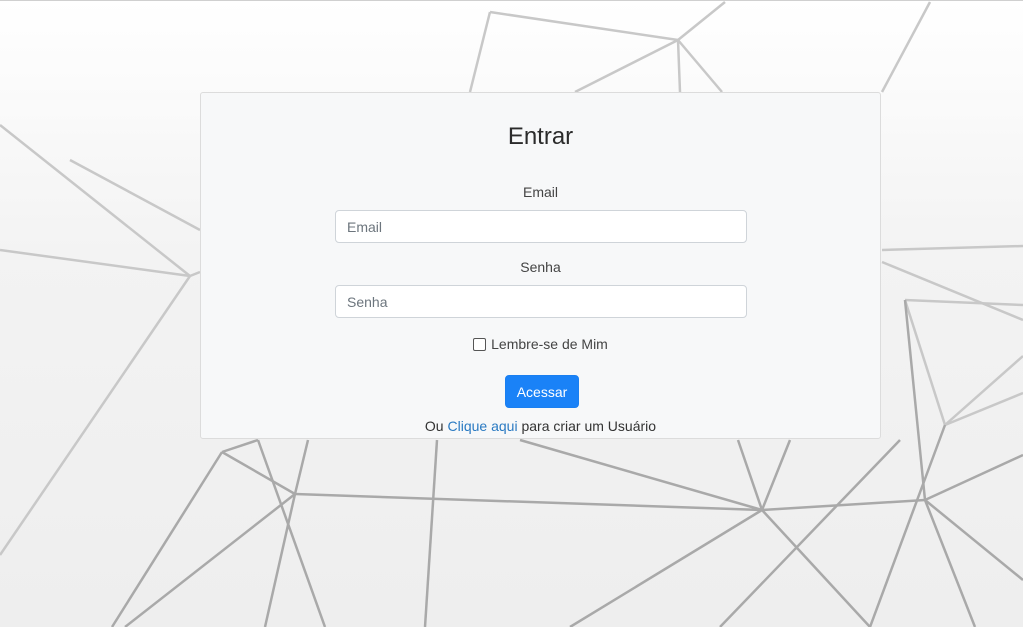 This screenshot has height=627, width=1023. I want to click on password-label: Senha, so click(540, 267).